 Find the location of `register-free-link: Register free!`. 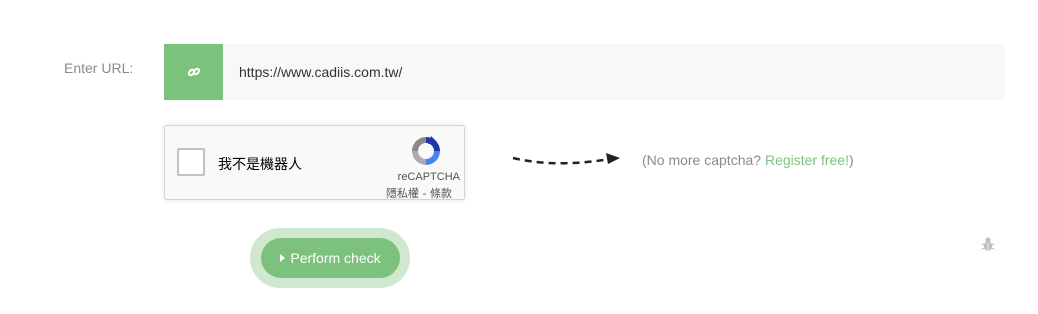

register-free-link: Register free! is located at coordinates (807, 160).